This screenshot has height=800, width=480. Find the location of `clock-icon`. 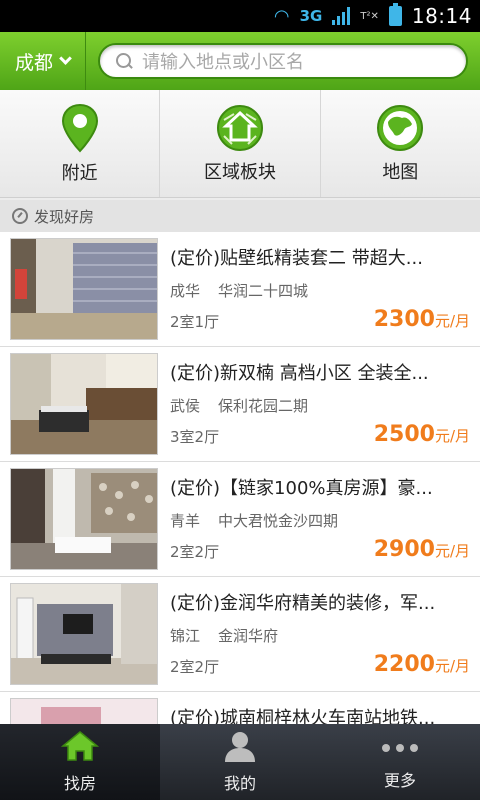

clock-icon is located at coordinates (20, 216).